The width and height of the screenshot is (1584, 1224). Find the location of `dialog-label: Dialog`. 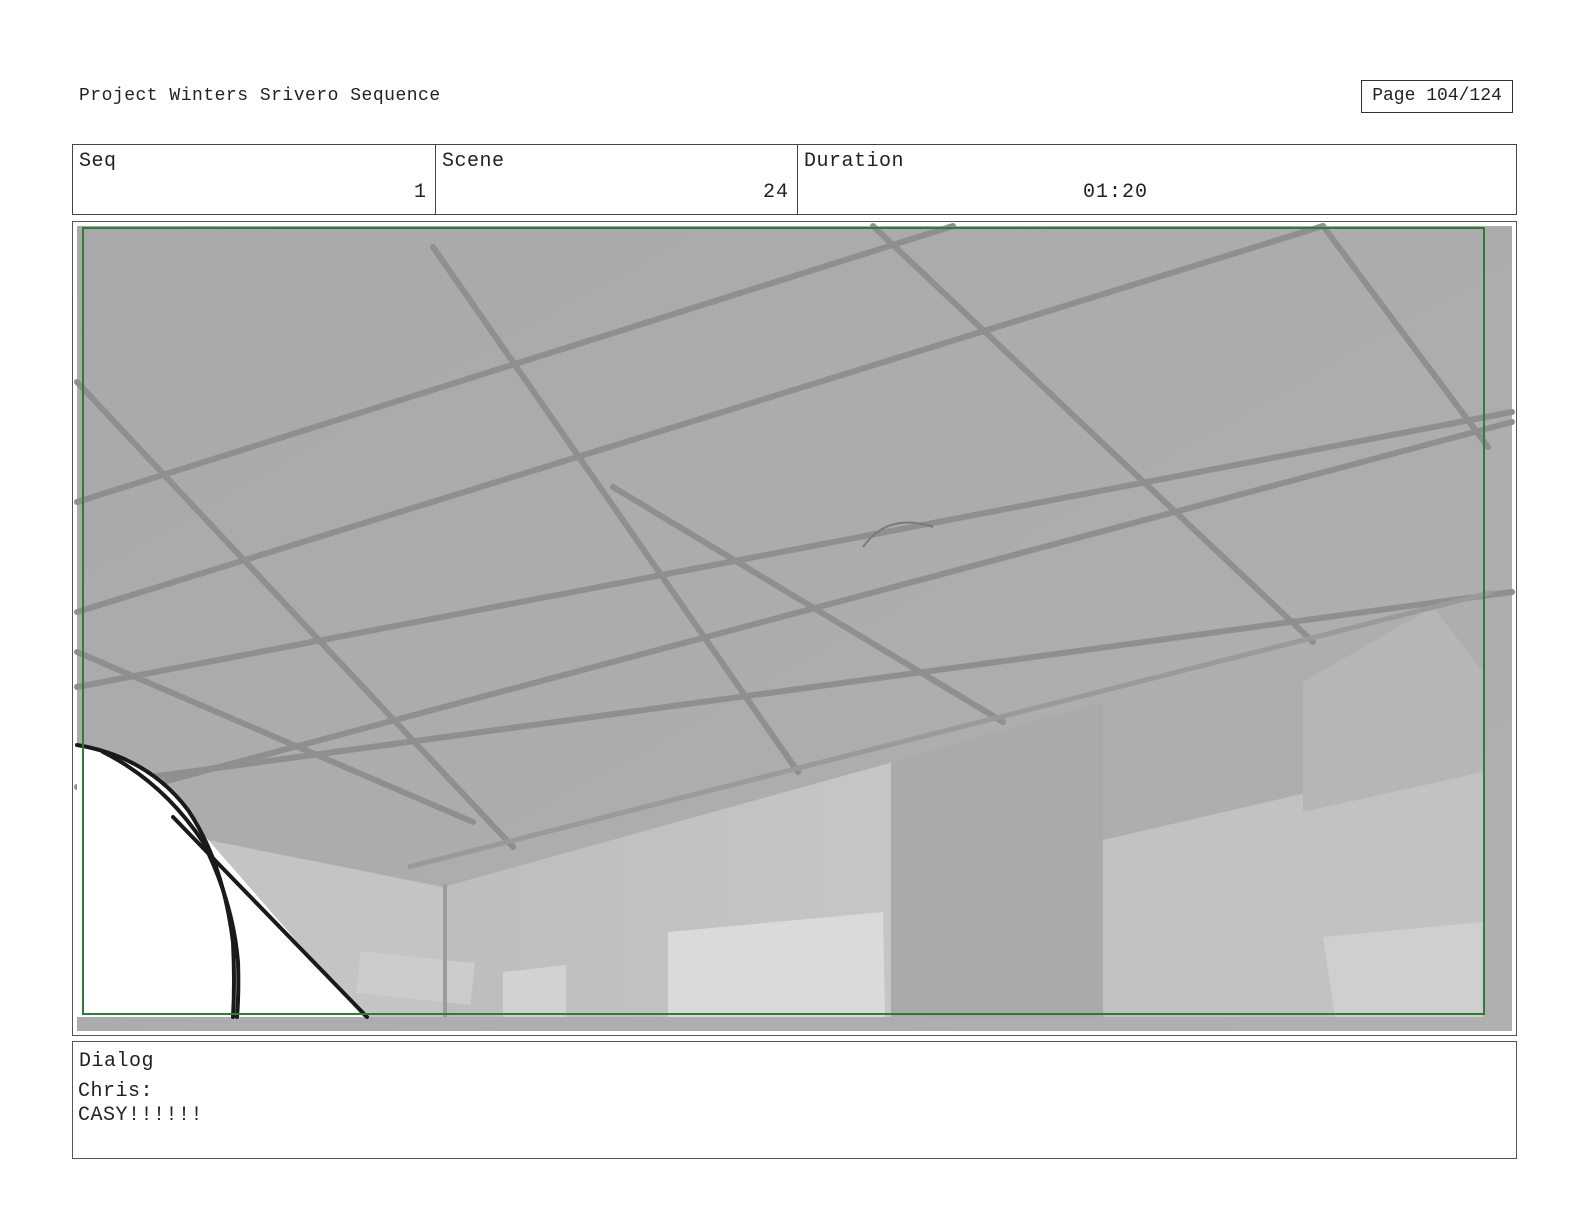

dialog-label: Dialog is located at coordinates (117, 1061).